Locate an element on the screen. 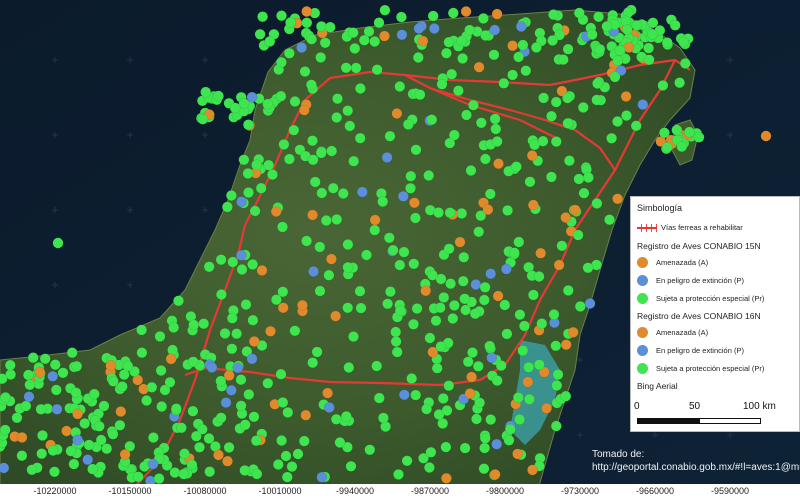  x-axis-tick-label: -9800000 is located at coordinates (505, 491).